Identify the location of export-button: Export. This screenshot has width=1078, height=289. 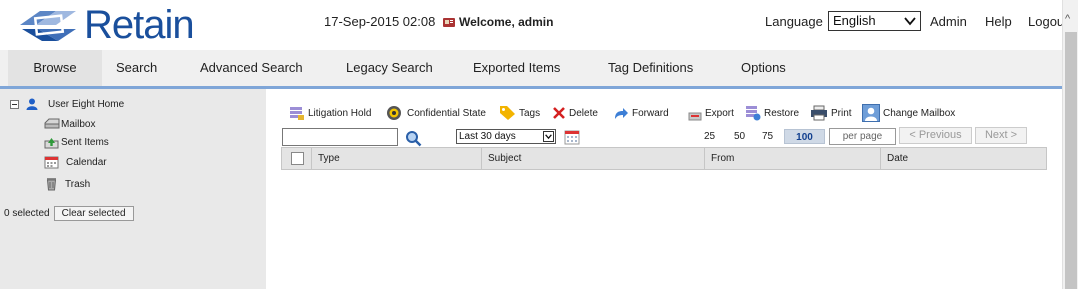
(711, 113).